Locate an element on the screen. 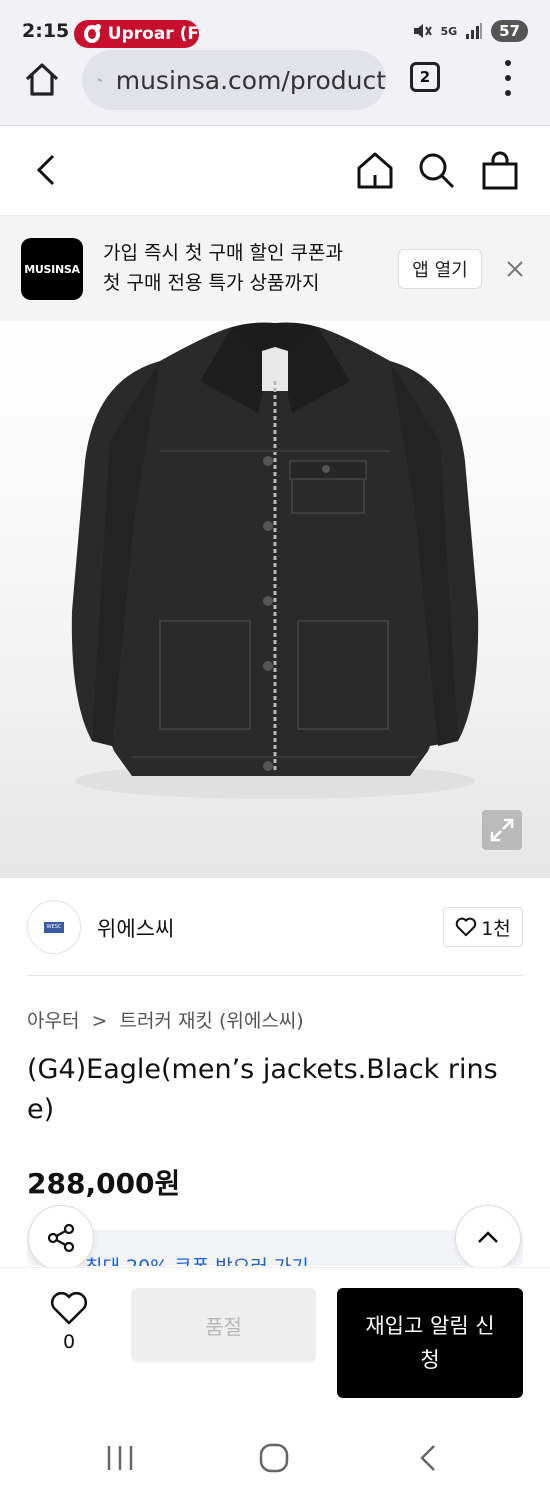 The image size is (550, 1500). breadcrumb-category: 아우터 is located at coordinates (53, 1021).